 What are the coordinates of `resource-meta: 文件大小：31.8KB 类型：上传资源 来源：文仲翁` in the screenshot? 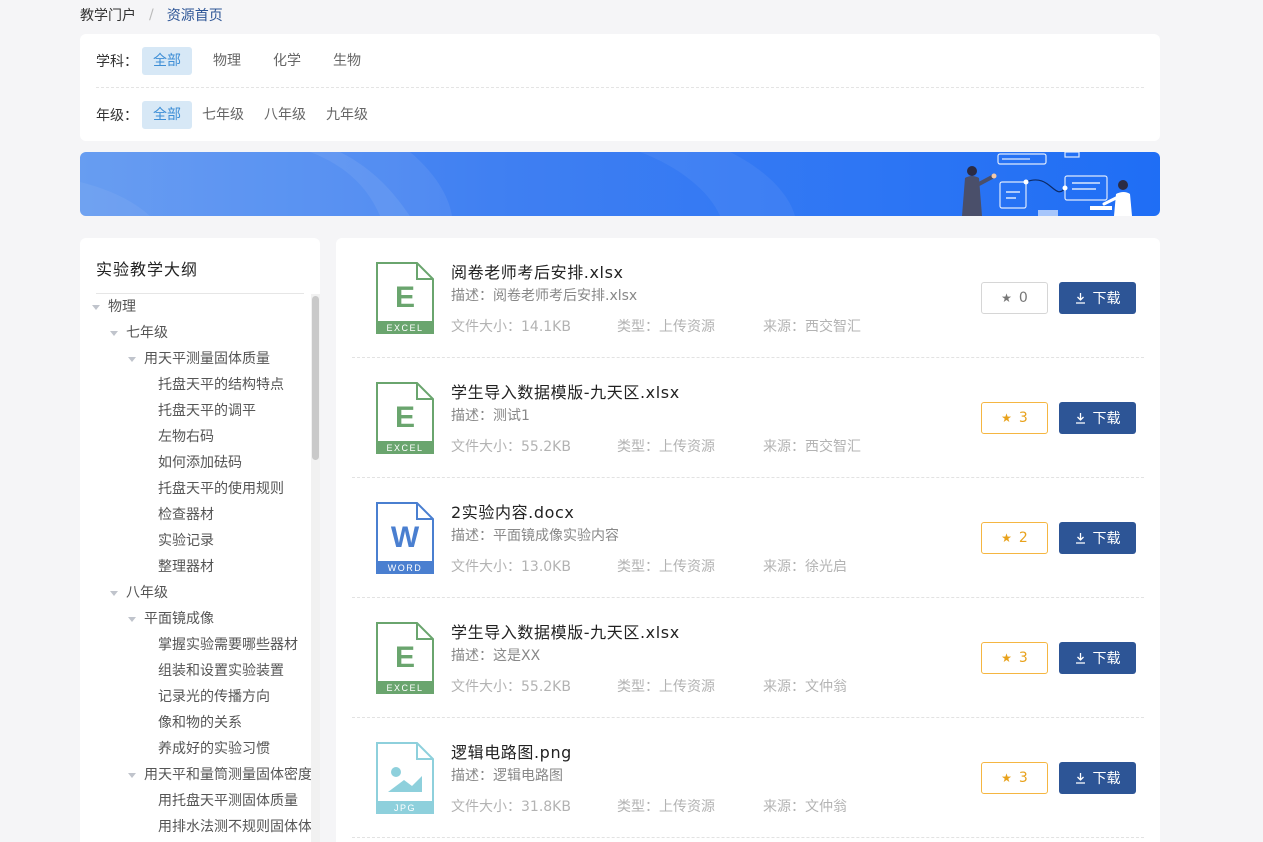 It's located at (649, 806).